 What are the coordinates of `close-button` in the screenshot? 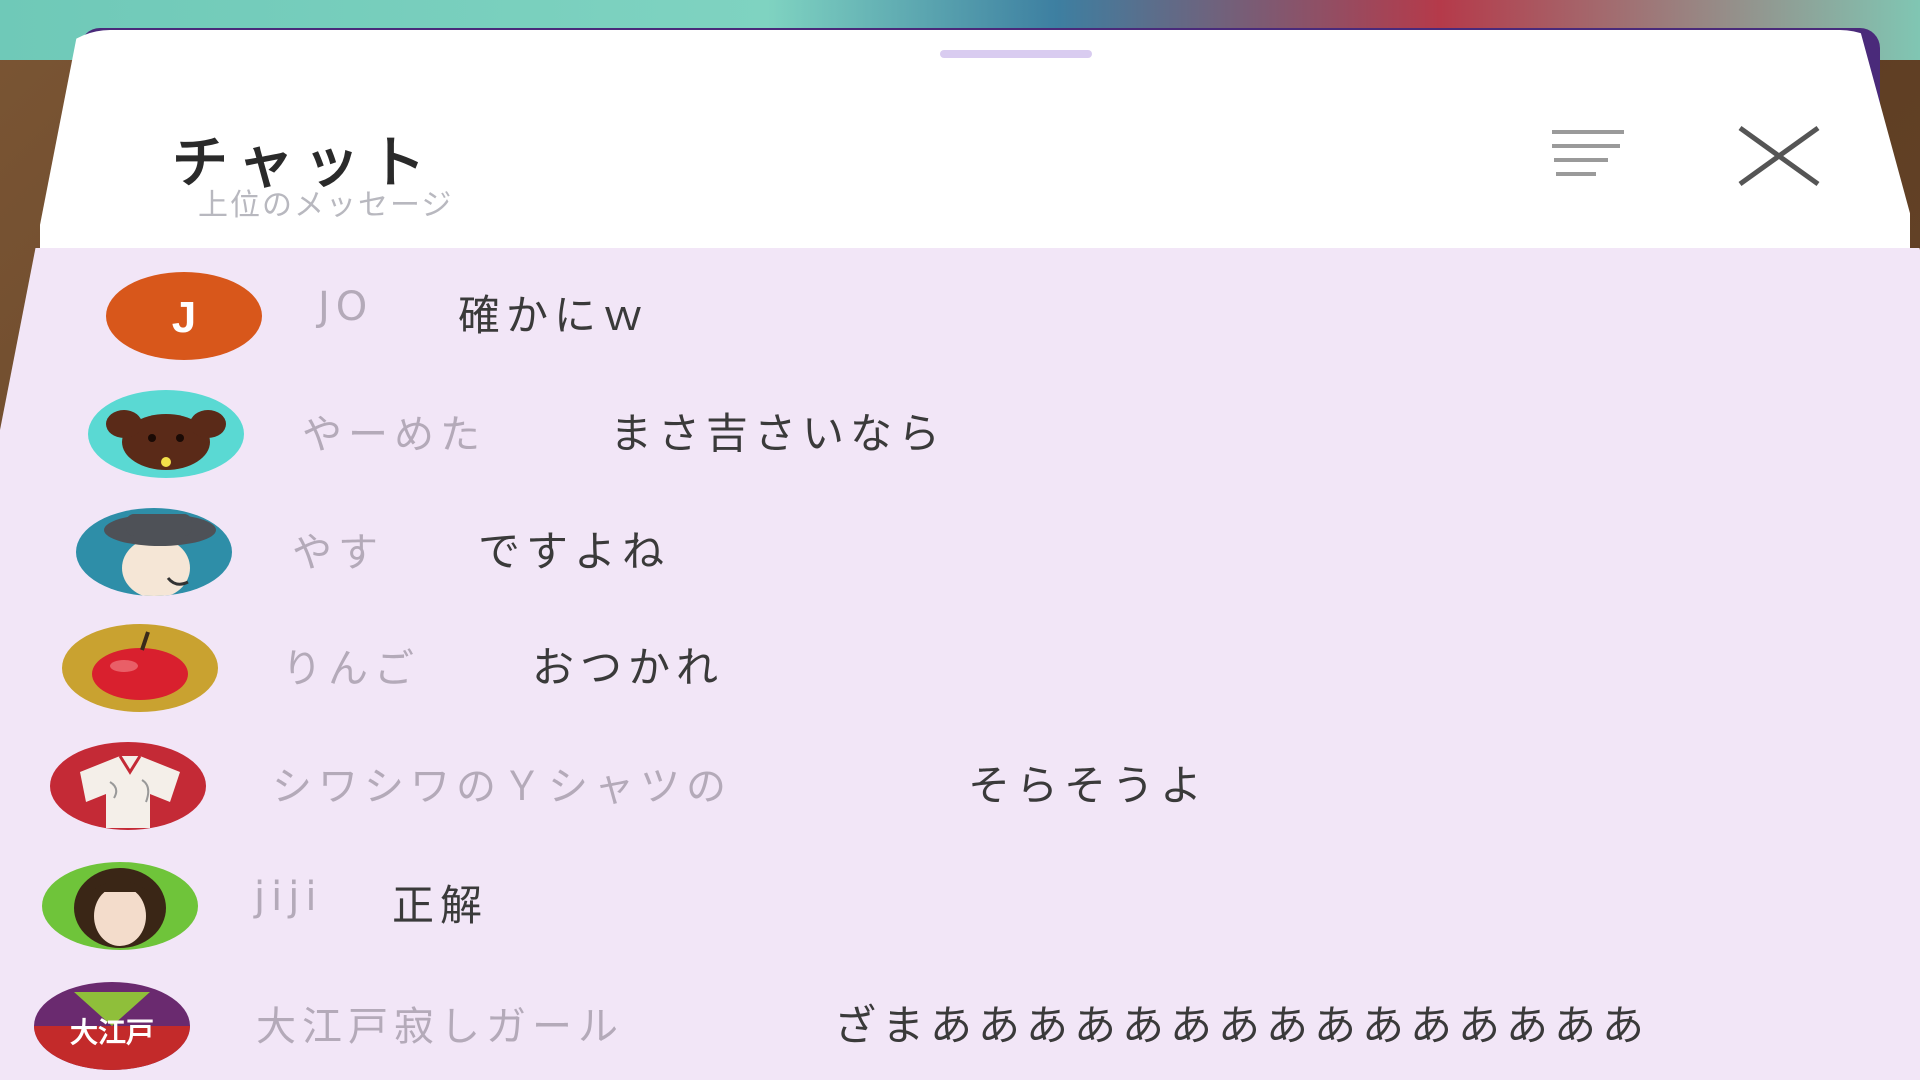 It's located at (1780, 158).